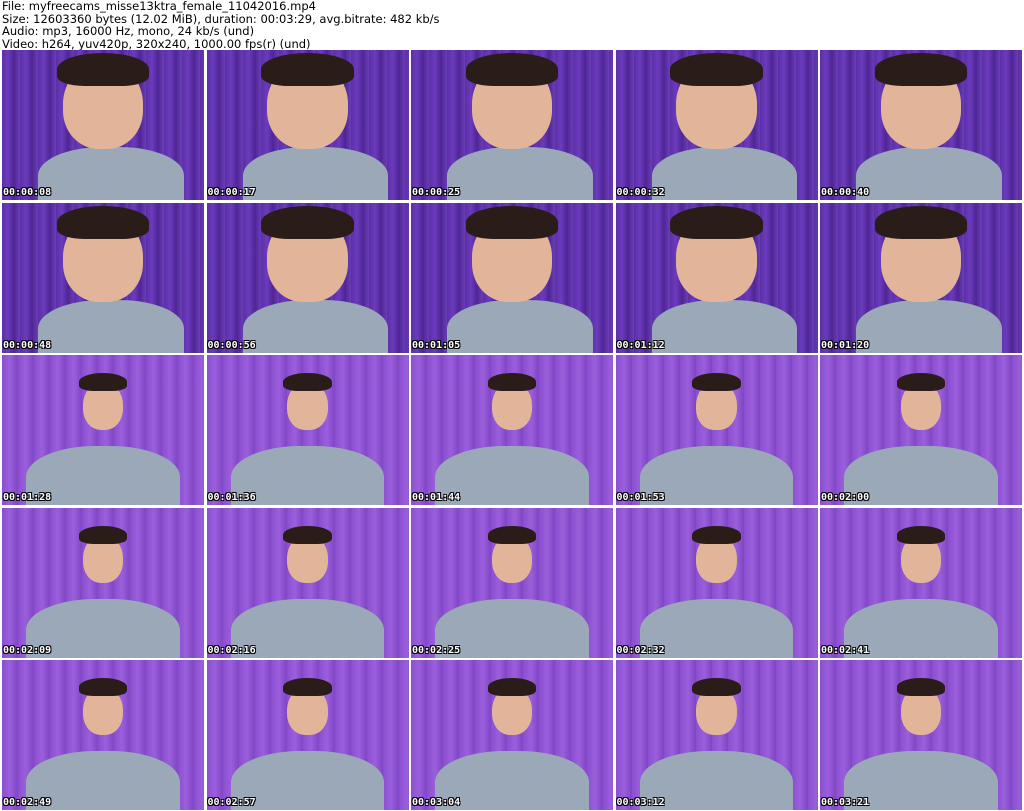  What do you see at coordinates (307, 125) in the screenshot?
I see `video-frame-thumbnail: 00:00:17` at bounding box center [307, 125].